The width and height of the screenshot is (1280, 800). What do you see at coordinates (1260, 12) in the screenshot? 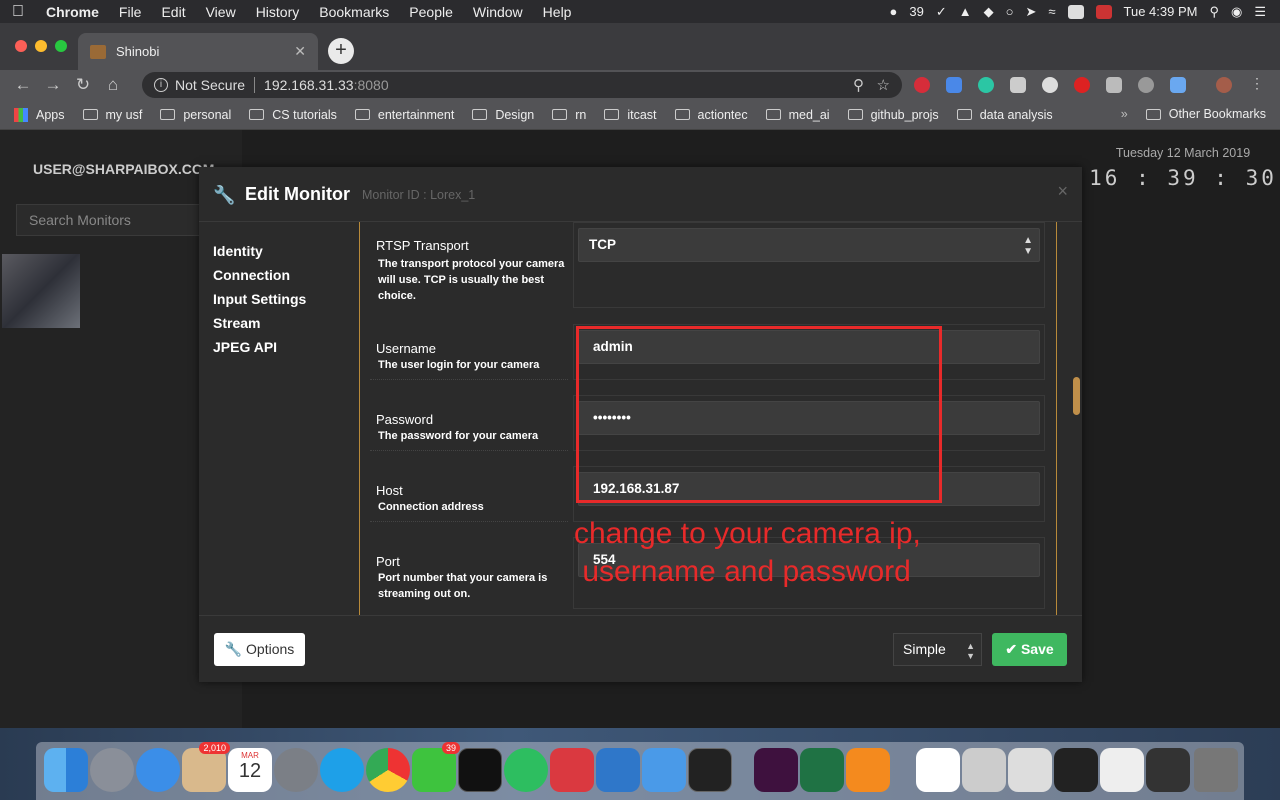
I see `notification-center-icon: ☰` at bounding box center [1260, 12].